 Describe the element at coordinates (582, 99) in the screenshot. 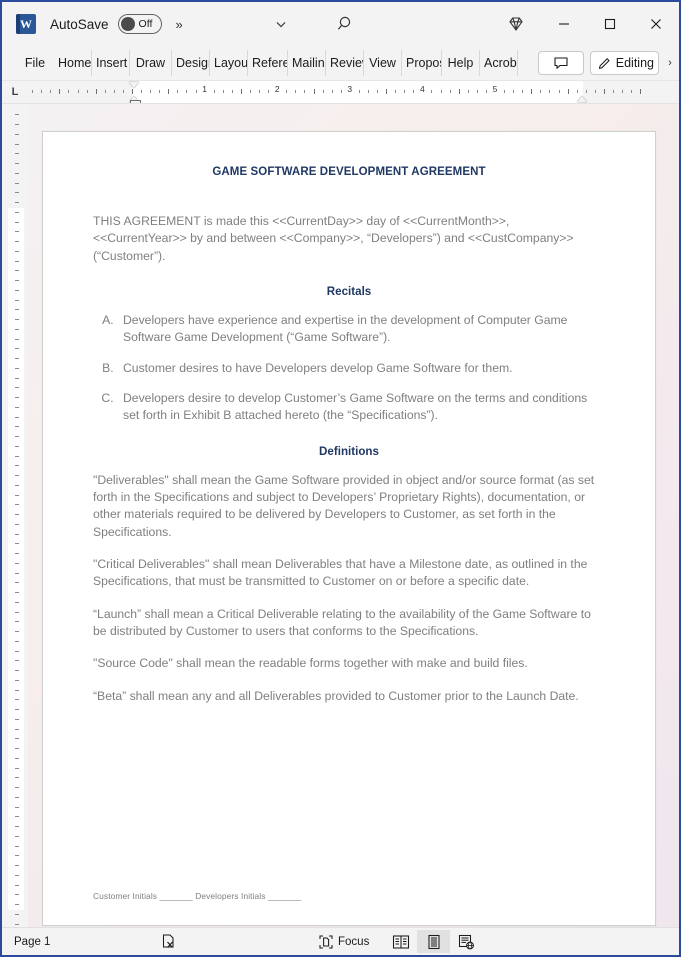

I see `right-indent-marker` at that location.